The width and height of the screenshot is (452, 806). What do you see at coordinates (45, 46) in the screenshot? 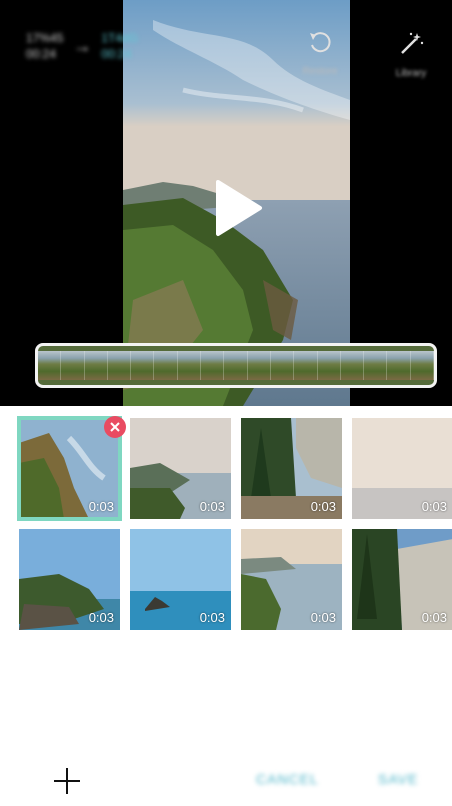
I see `original-duration: 17%45 00:24` at bounding box center [45, 46].